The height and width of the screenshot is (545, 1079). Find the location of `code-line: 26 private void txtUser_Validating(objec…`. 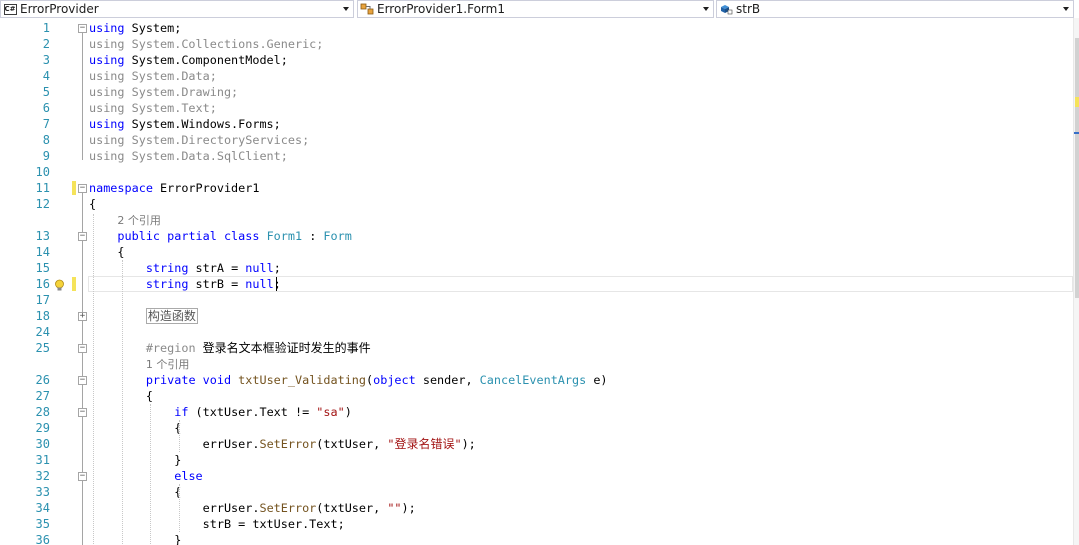

code-line: 26 private void txtUser_Validating(objec… is located at coordinates (537, 380).